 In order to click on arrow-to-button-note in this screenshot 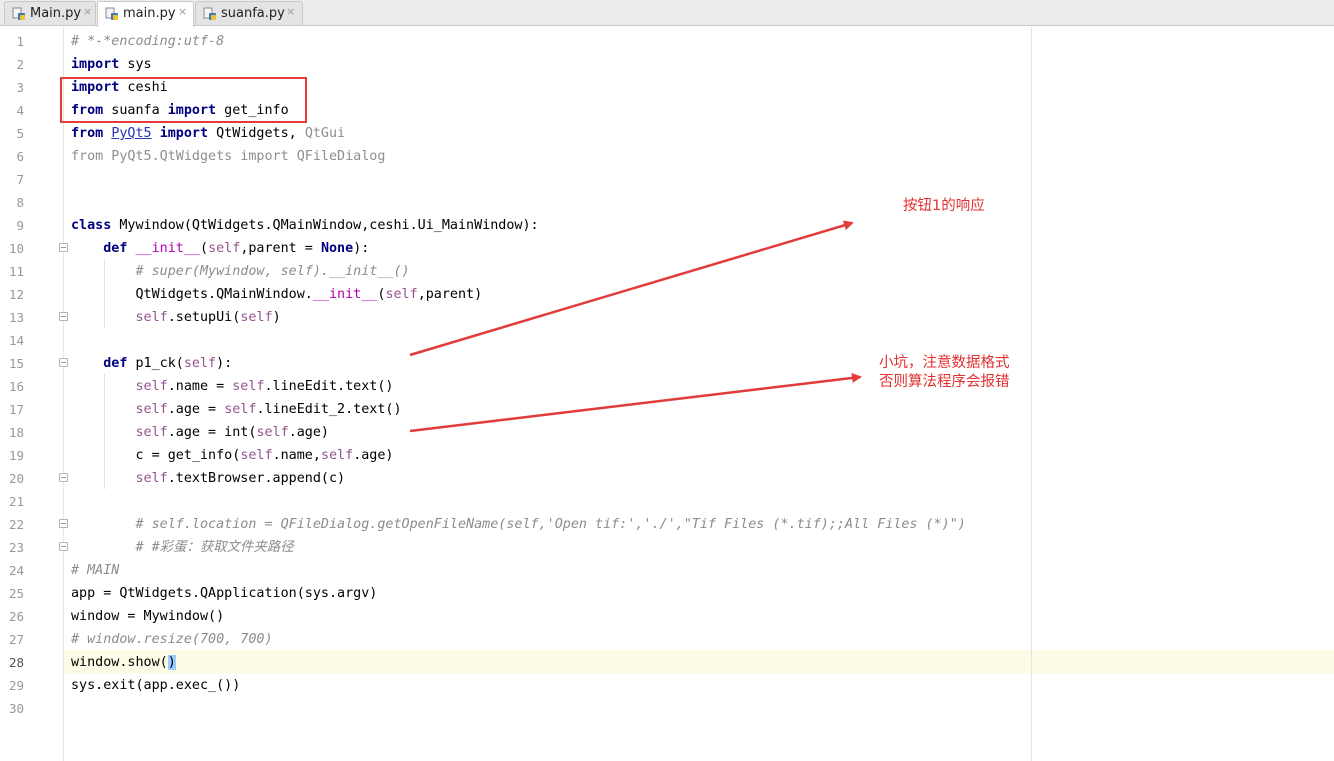, I will do `click(631, 288)`.